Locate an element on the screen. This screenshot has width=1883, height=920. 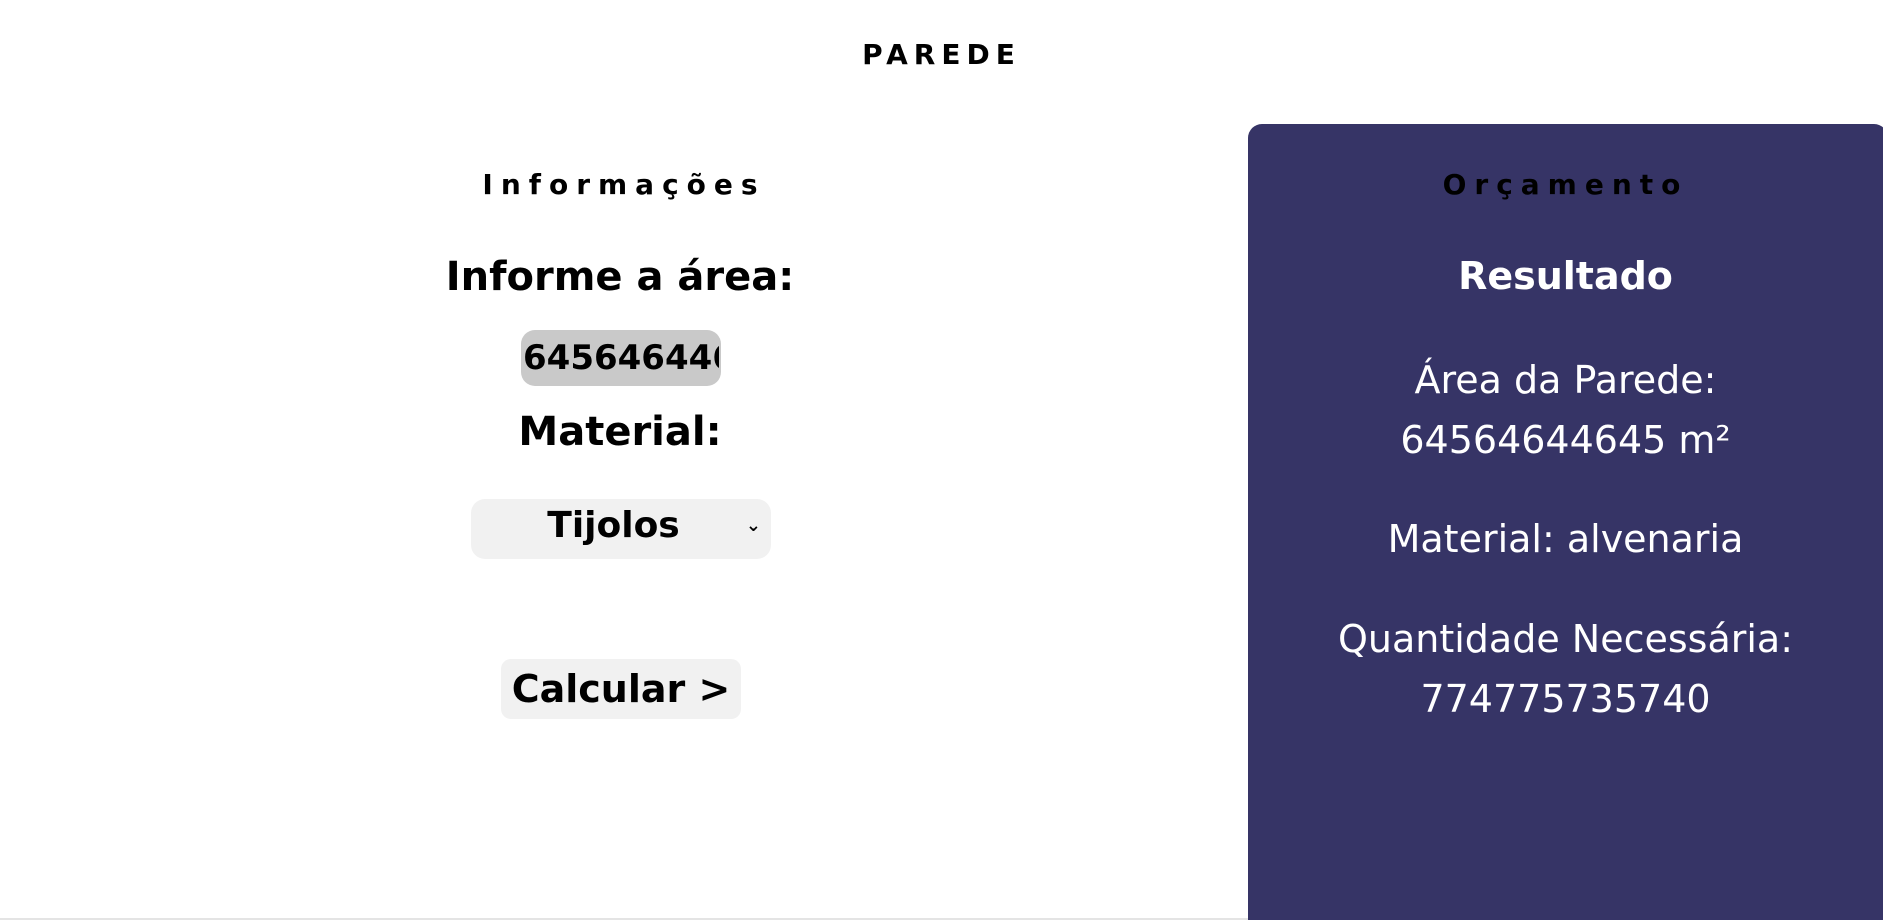
result-title: Resultado is located at coordinates (1565, 276).